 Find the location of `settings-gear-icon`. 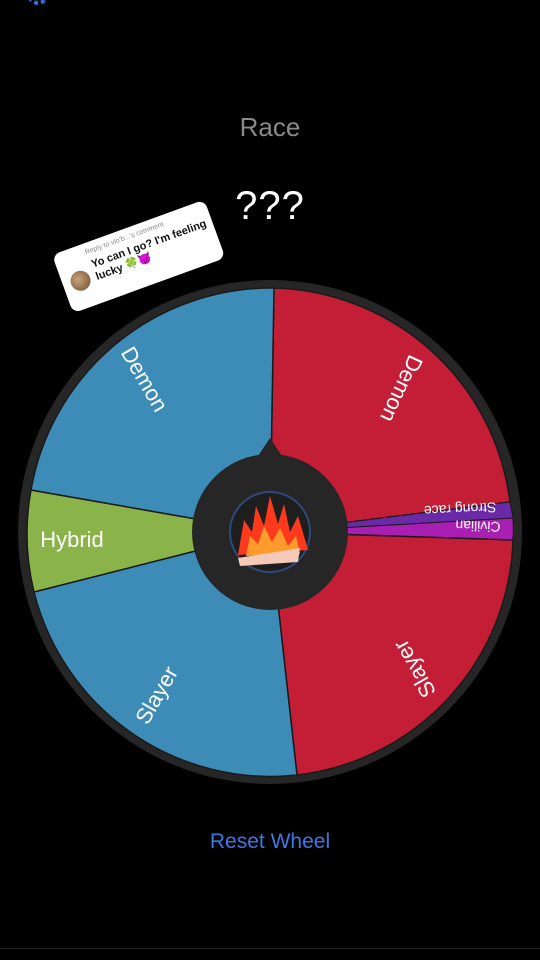

settings-gear-icon is located at coordinates (38, 4).